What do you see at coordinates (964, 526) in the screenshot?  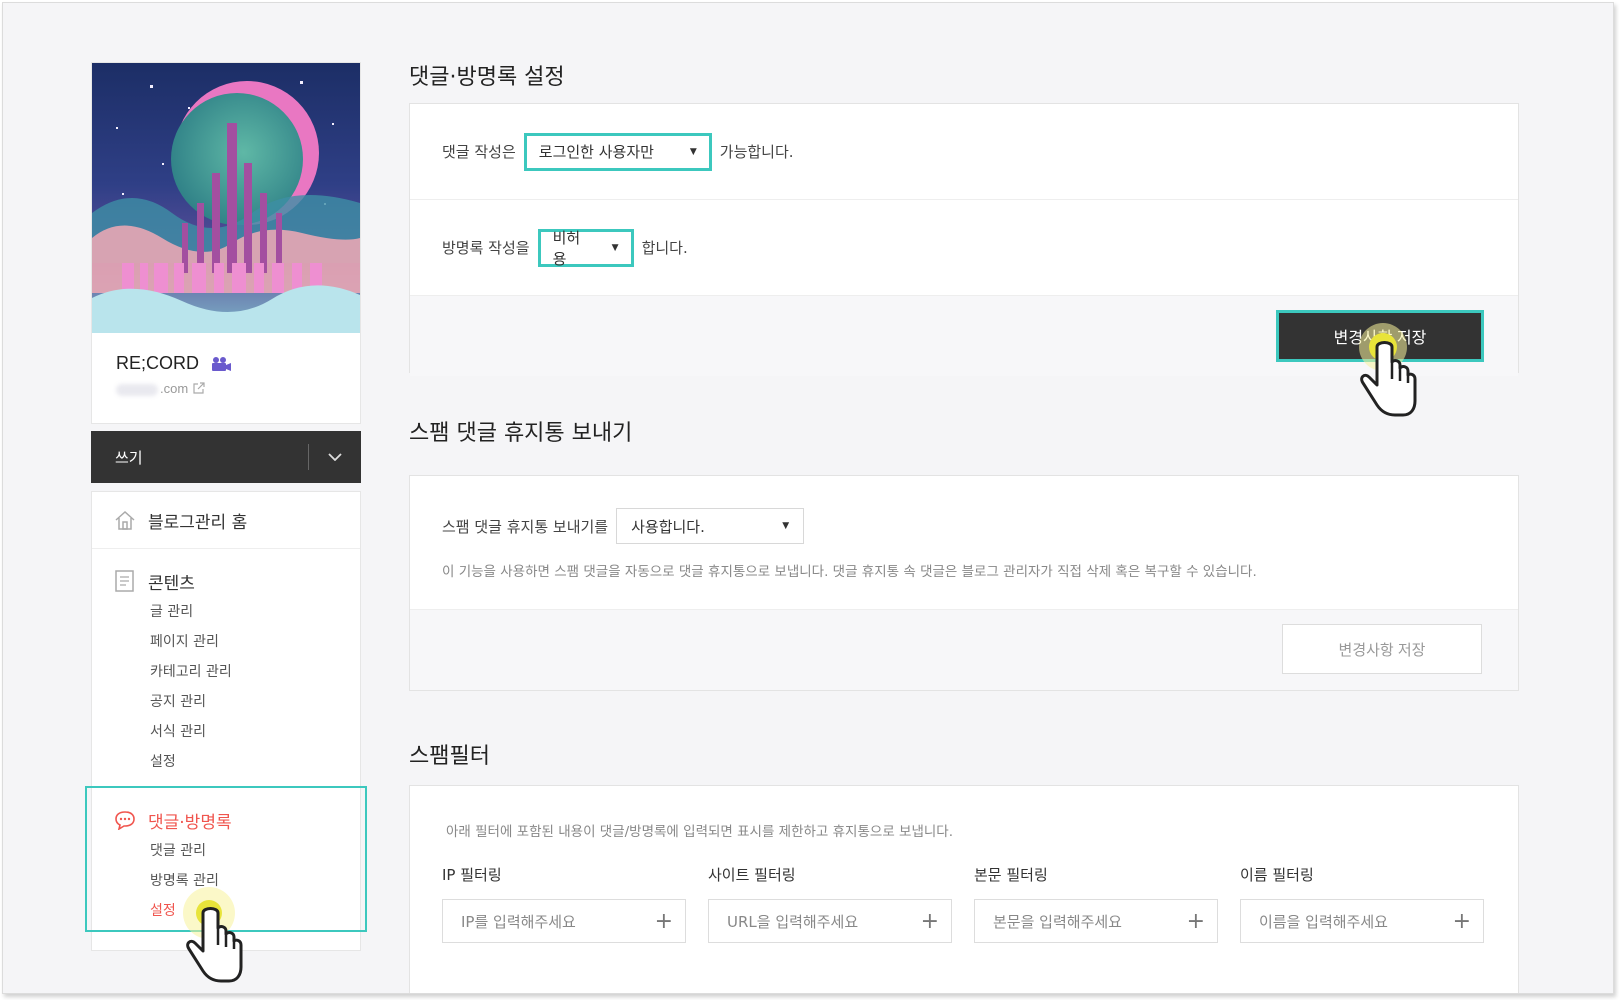 I see `spam-trash-row: 스팸 댓글 휴지통 보내기를 사용합니다. ▼` at bounding box center [964, 526].